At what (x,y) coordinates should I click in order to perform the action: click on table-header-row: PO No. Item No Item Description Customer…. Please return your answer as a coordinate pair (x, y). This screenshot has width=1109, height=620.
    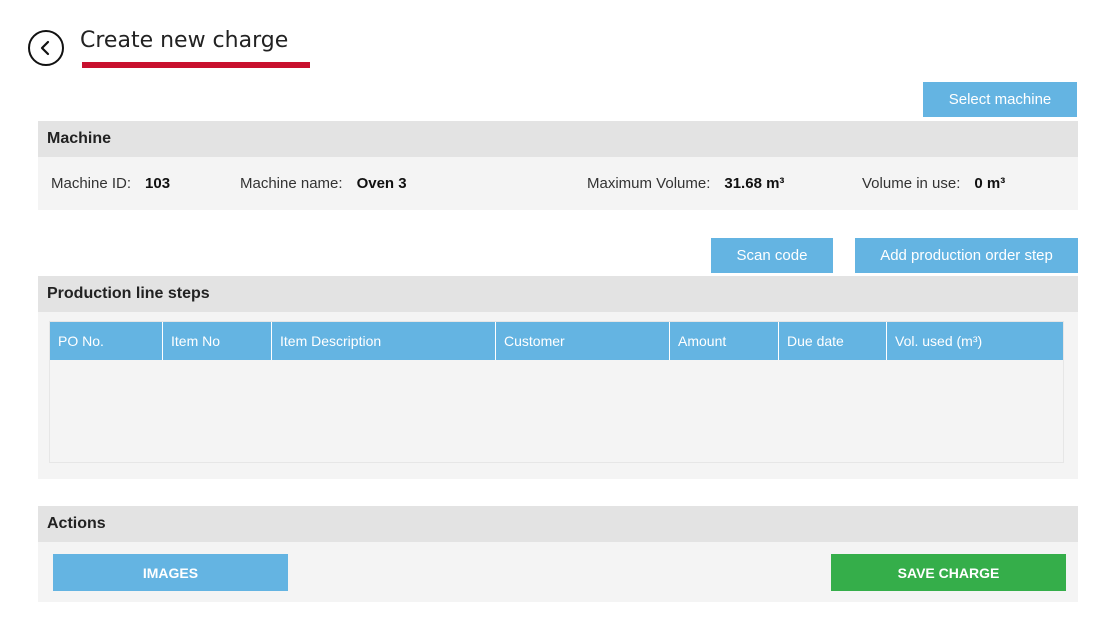
    Looking at the image, I should click on (556, 341).